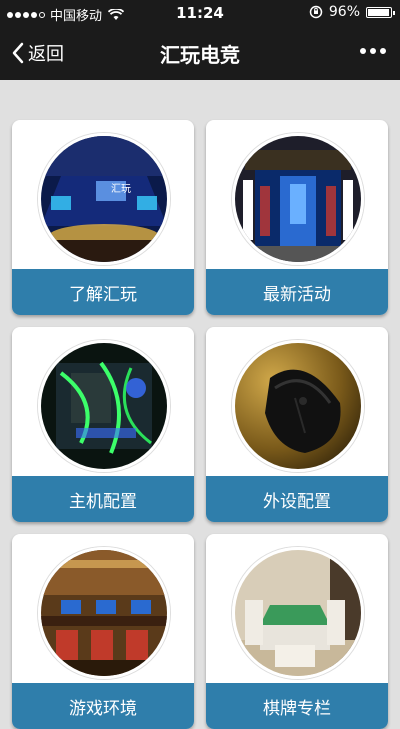  I want to click on status-right: 96%, so click(352, 12).